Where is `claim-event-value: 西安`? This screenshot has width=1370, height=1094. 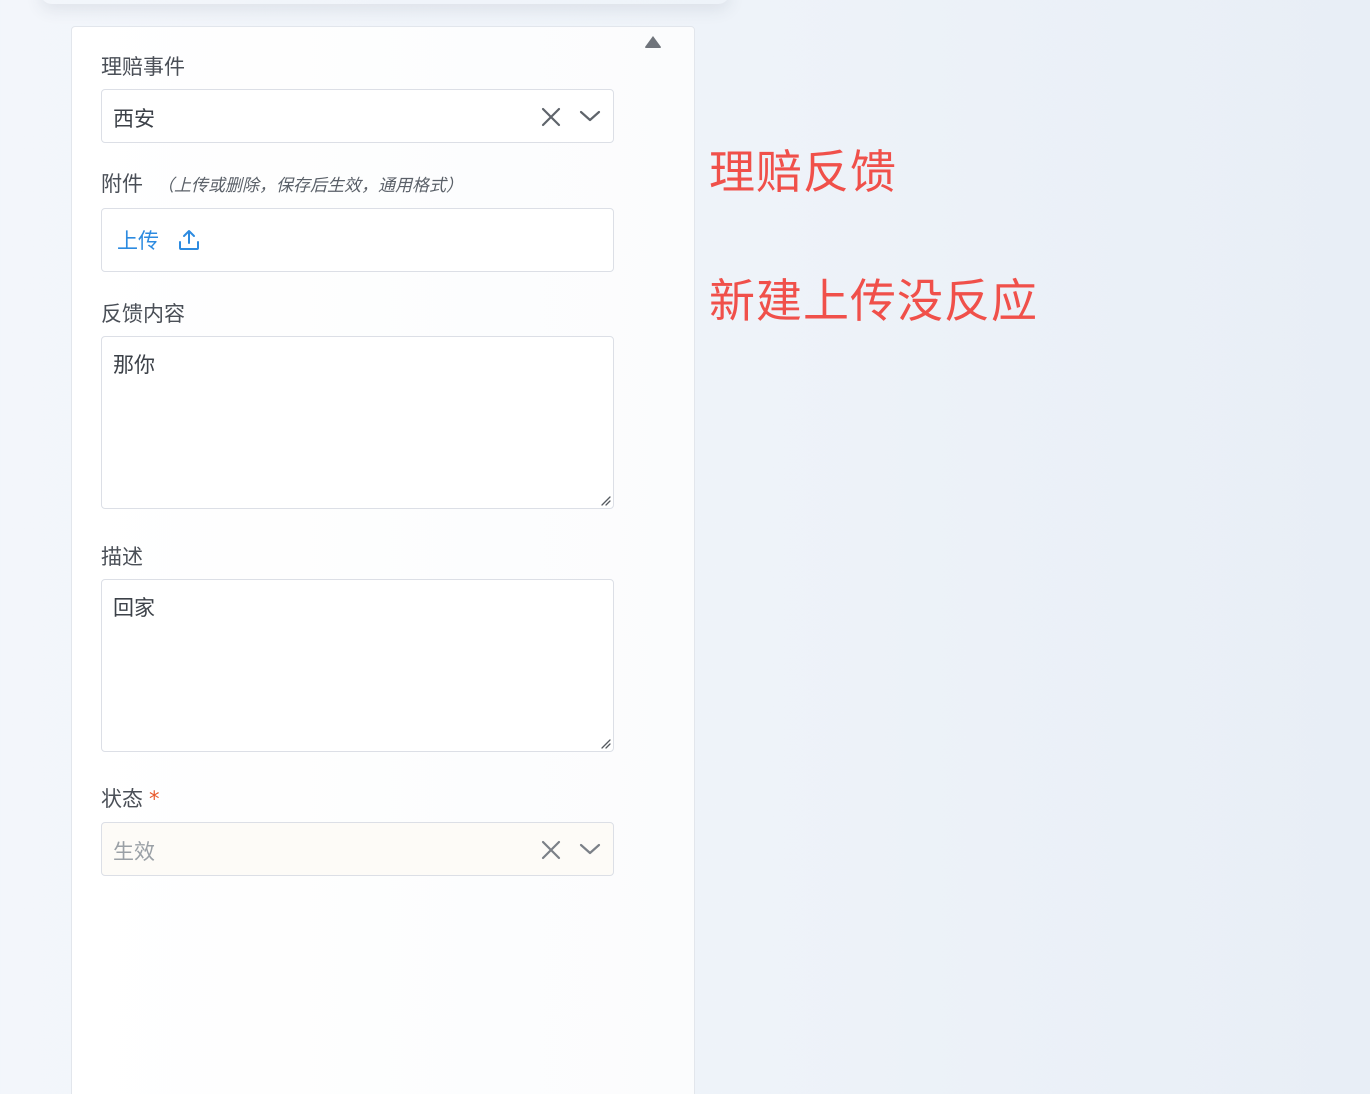
claim-event-value: 西安 is located at coordinates (134, 119).